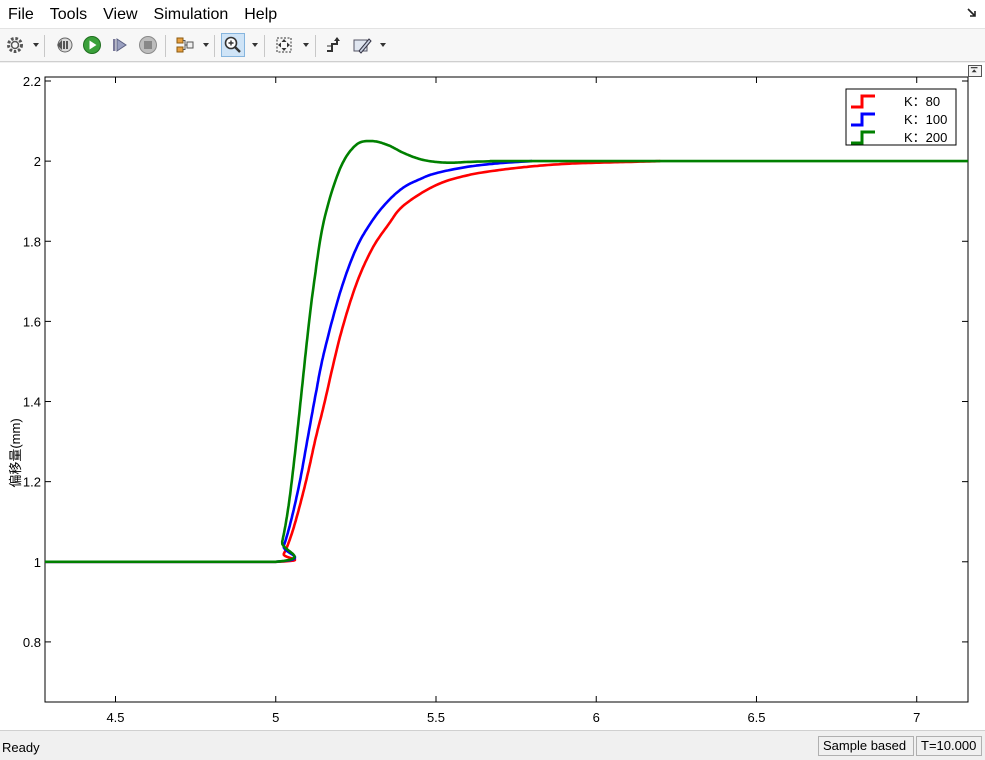 This screenshot has width=985, height=760. What do you see at coordinates (191, 14) in the screenshot?
I see `menu-simulation: Simulation` at bounding box center [191, 14].